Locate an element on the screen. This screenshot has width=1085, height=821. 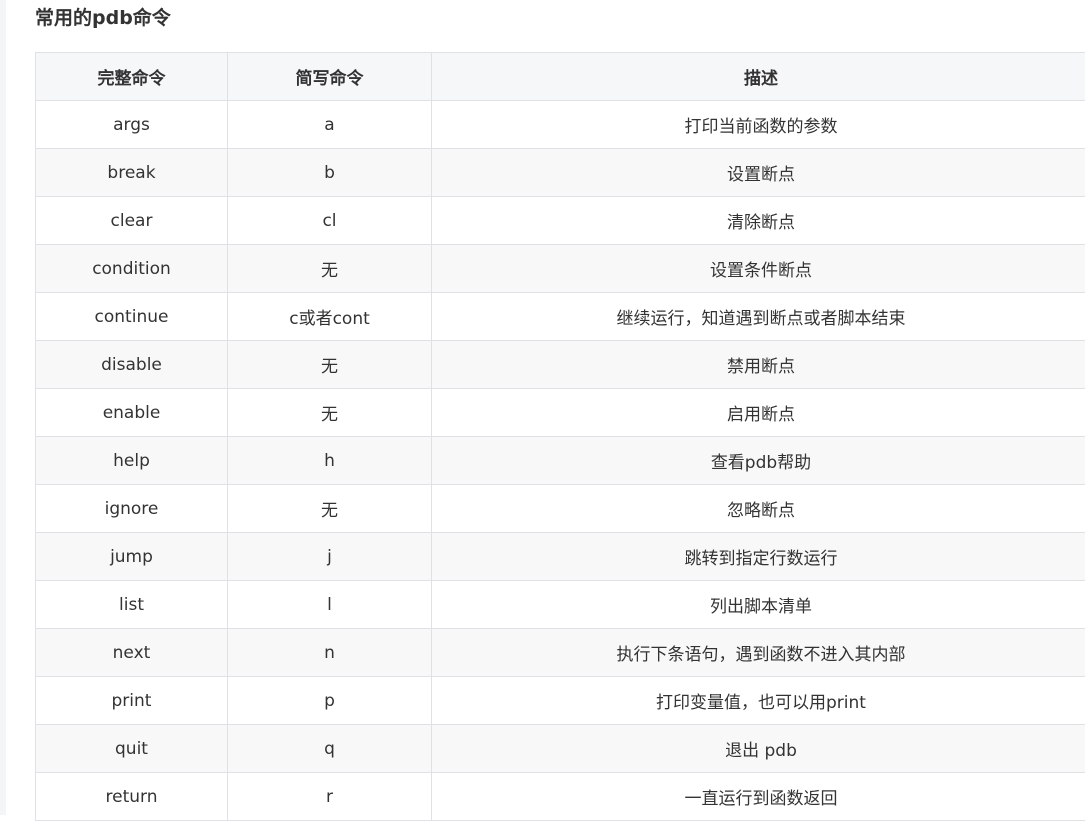
cell-short-command: q is located at coordinates (330, 749).